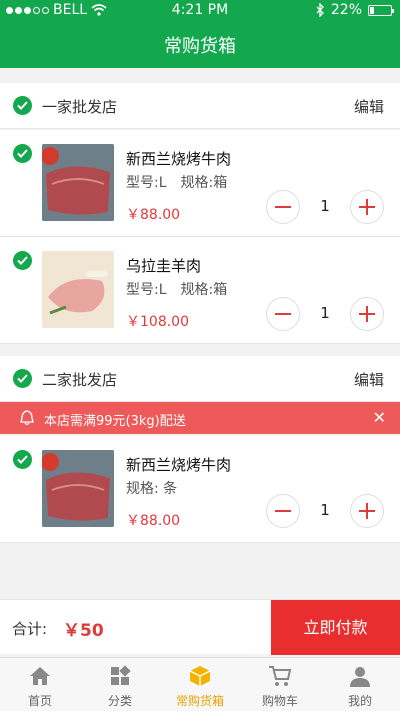 This screenshot has height=711, width=400. What do you see at coordinates (152, 489) in the screenshot?
I see `product-spec: 规格: 条` at bounding box center [152, 489].